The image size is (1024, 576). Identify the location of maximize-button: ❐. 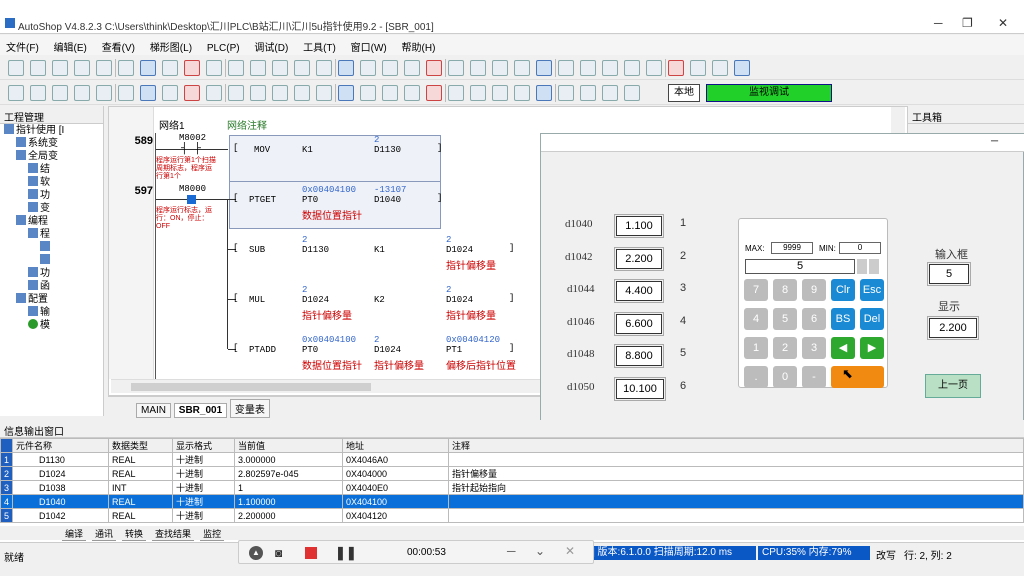
(967, 23).